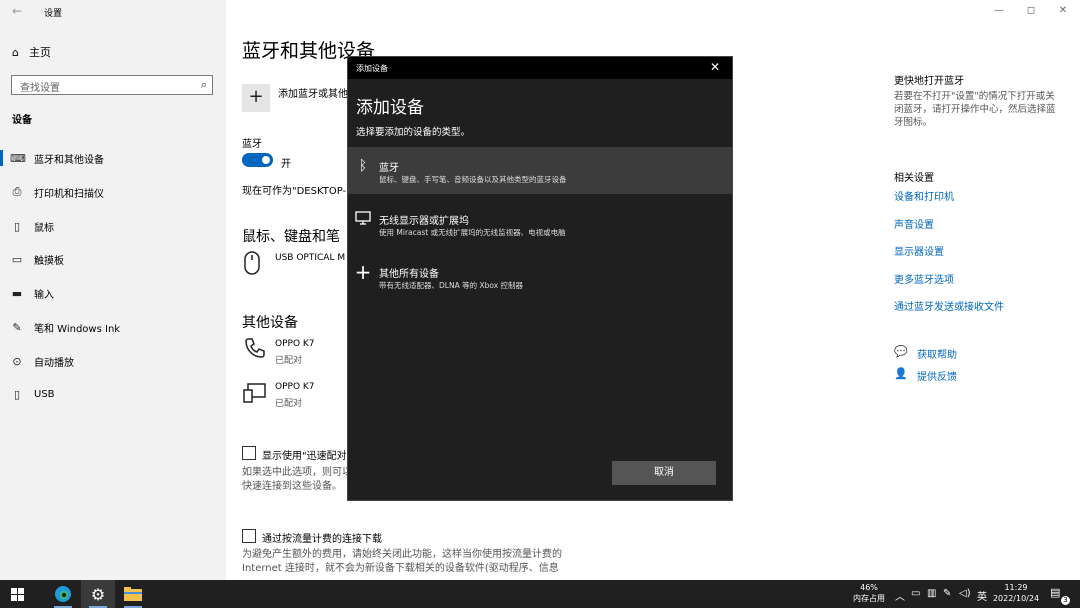  I want to click on sidebar-item-autoplay: ⊙ 自动播放, so click(42, 361).